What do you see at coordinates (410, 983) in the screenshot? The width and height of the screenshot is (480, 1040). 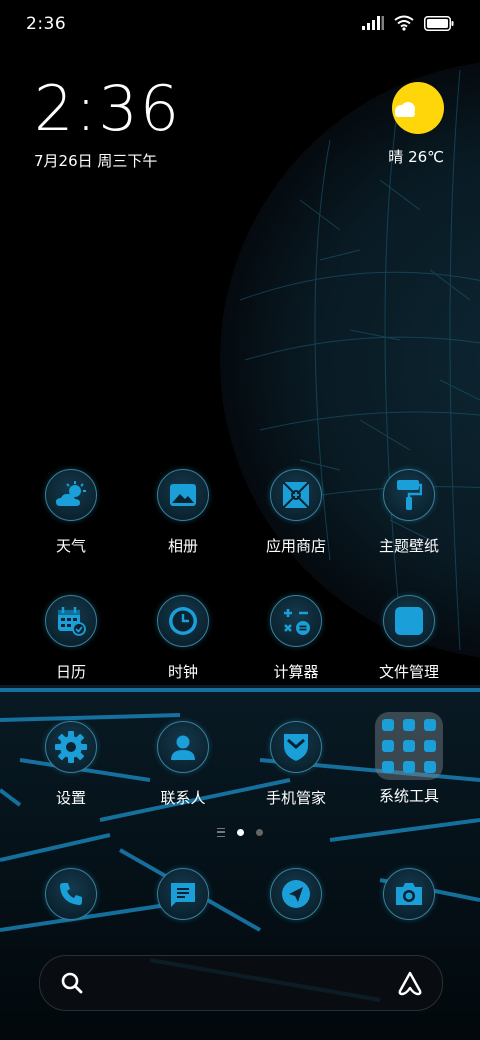 I see `assistant-icon` at bounding box center [410, 983].